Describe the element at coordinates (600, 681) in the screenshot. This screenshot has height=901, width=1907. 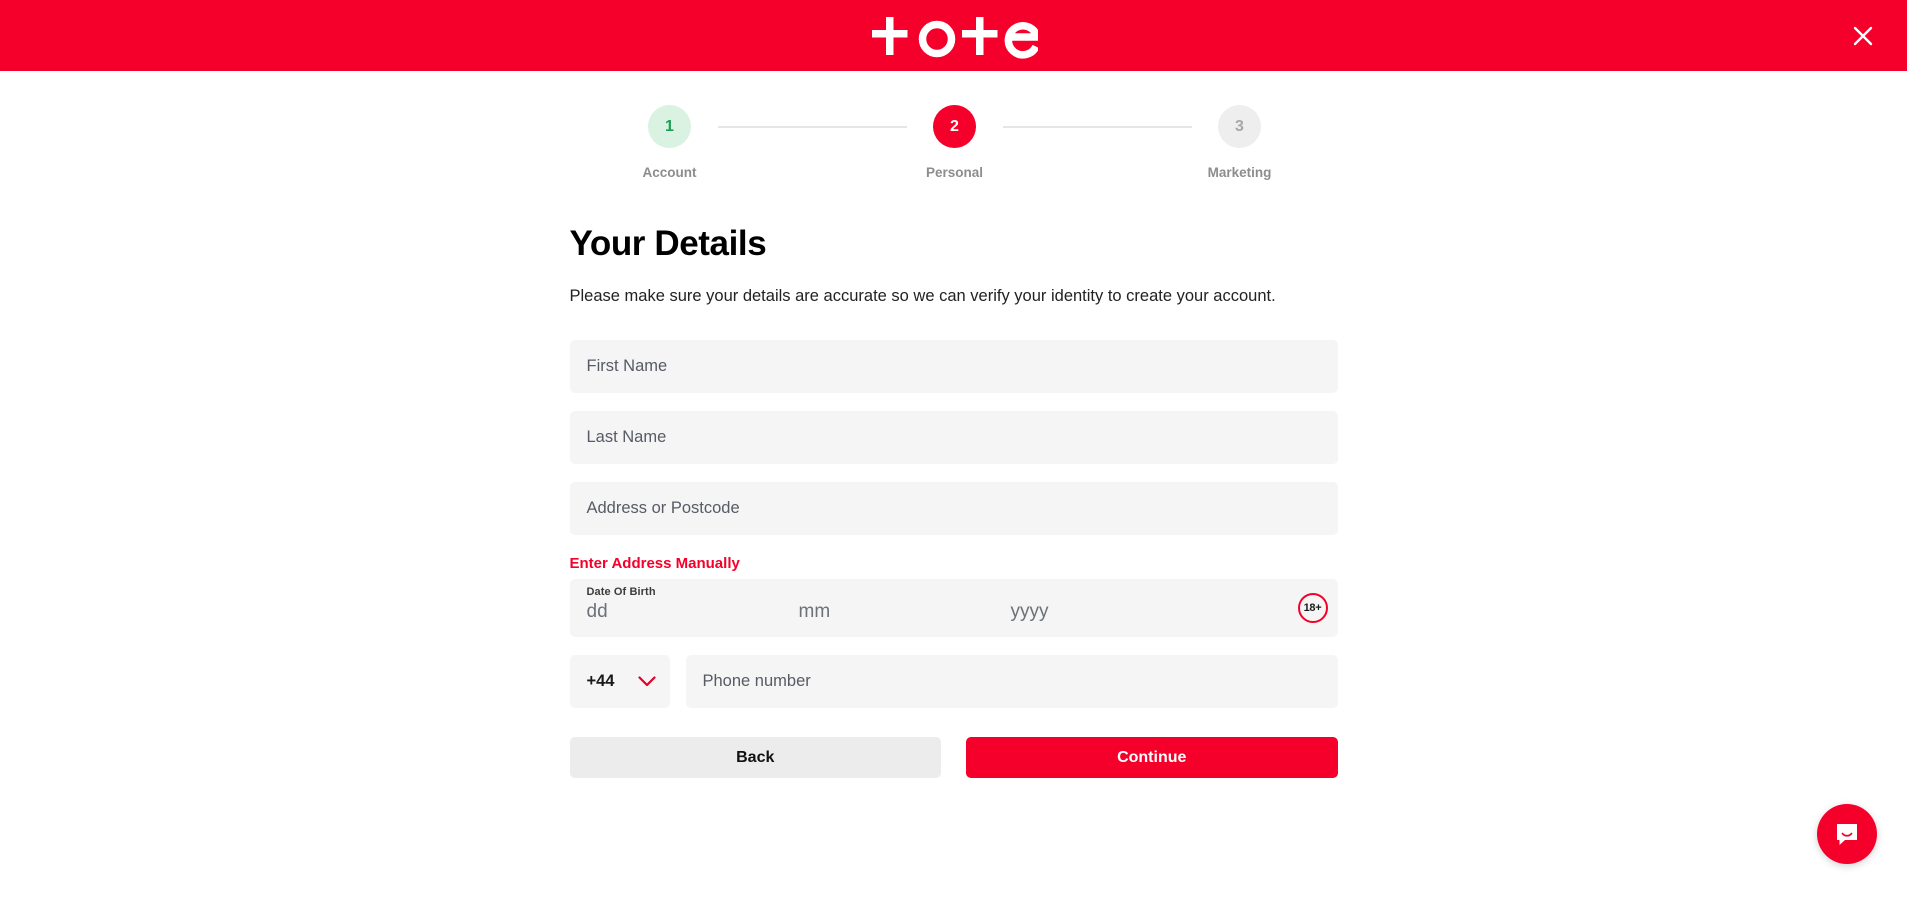
I see `country-code-value: +44` at that location.